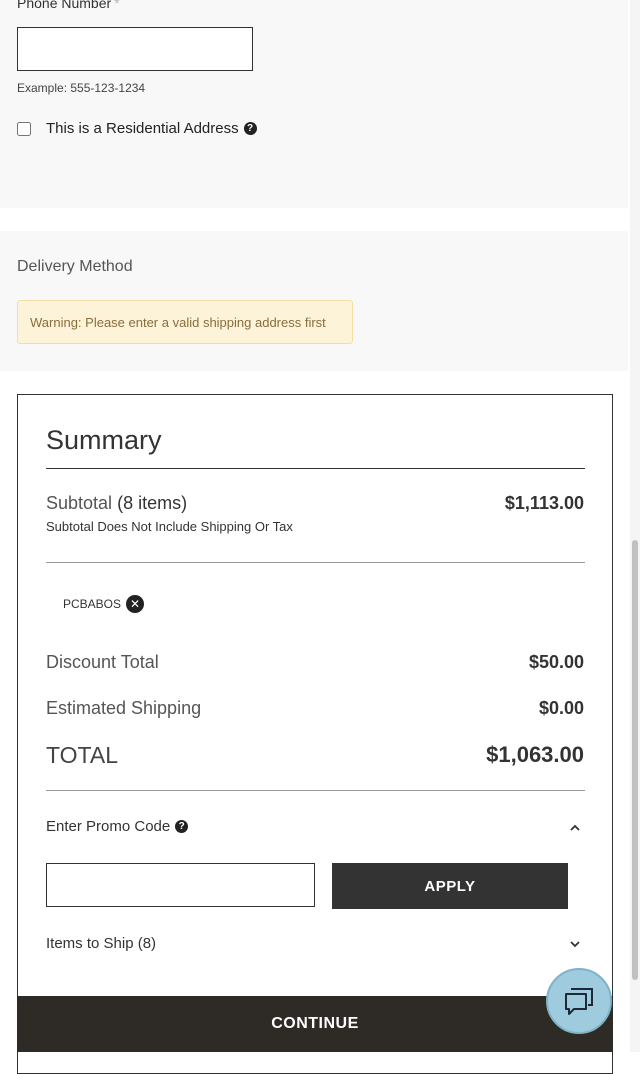 This screenshot has height=1074, width=640. I want to click on chat-bubbles-icon, so click(579, 1001).